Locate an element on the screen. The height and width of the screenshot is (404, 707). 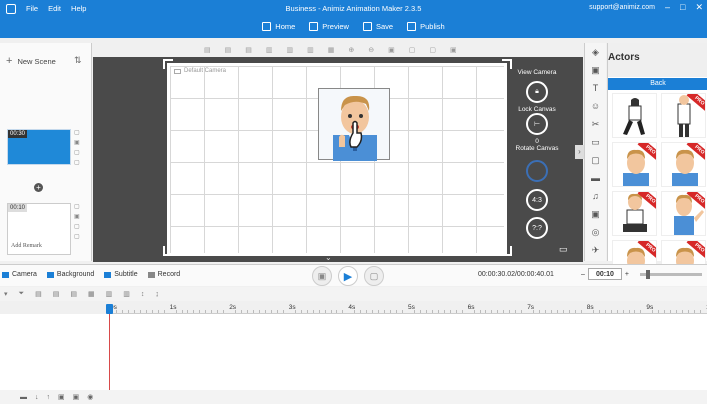
collapse-icon: ↨ is located at coordinates (157, 294).